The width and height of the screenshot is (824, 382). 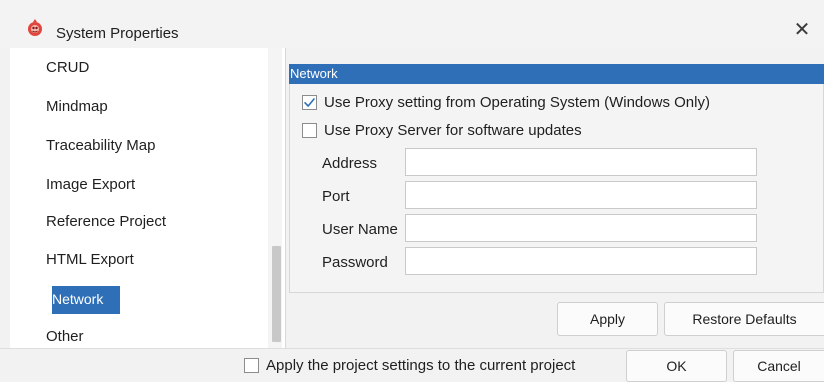 What do you see at coordinates (607, 319) in the screenshot?
I see `apply-button: Apply` at bounding box center [607, 319].